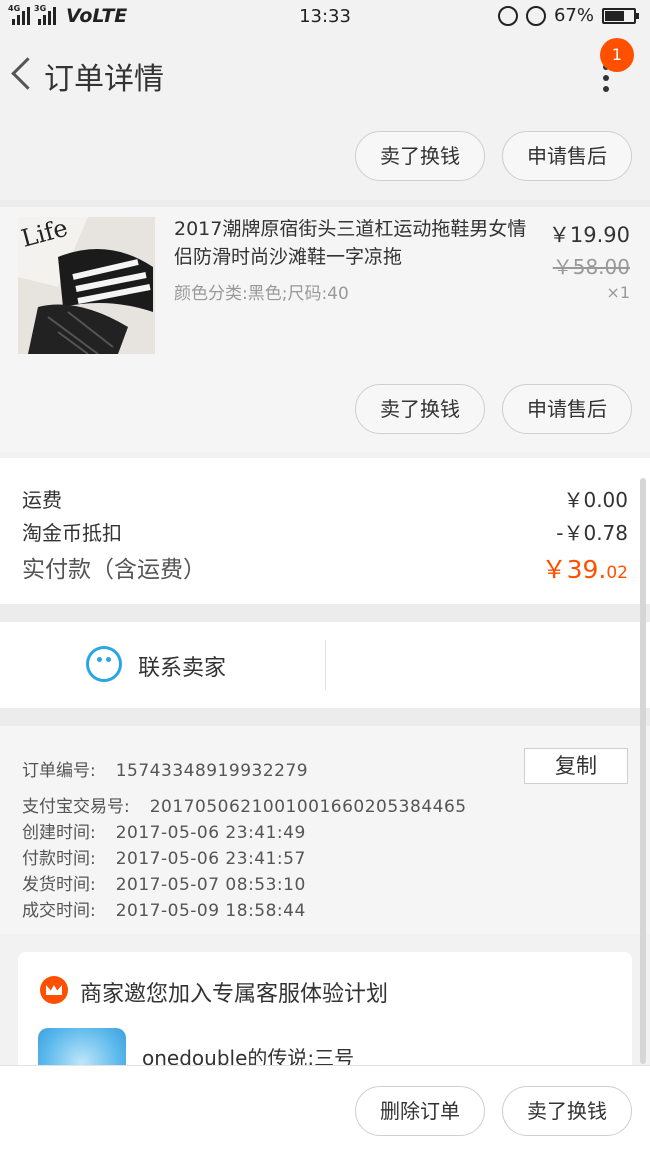 This screenshot has width=650, height=1155. What do you see at coordinates (567, 156) in the screenshot?
I see `aftersale-button-top: 申请售后` at bounding box center [567, 156].